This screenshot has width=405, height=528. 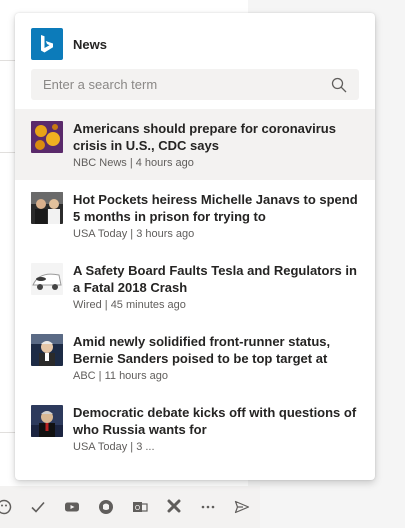 What do you see at coordinates (133, 163) in the screenshot?
I see `news-meta: NBC News | 4 hours ago` at bounding box center [133, 163].